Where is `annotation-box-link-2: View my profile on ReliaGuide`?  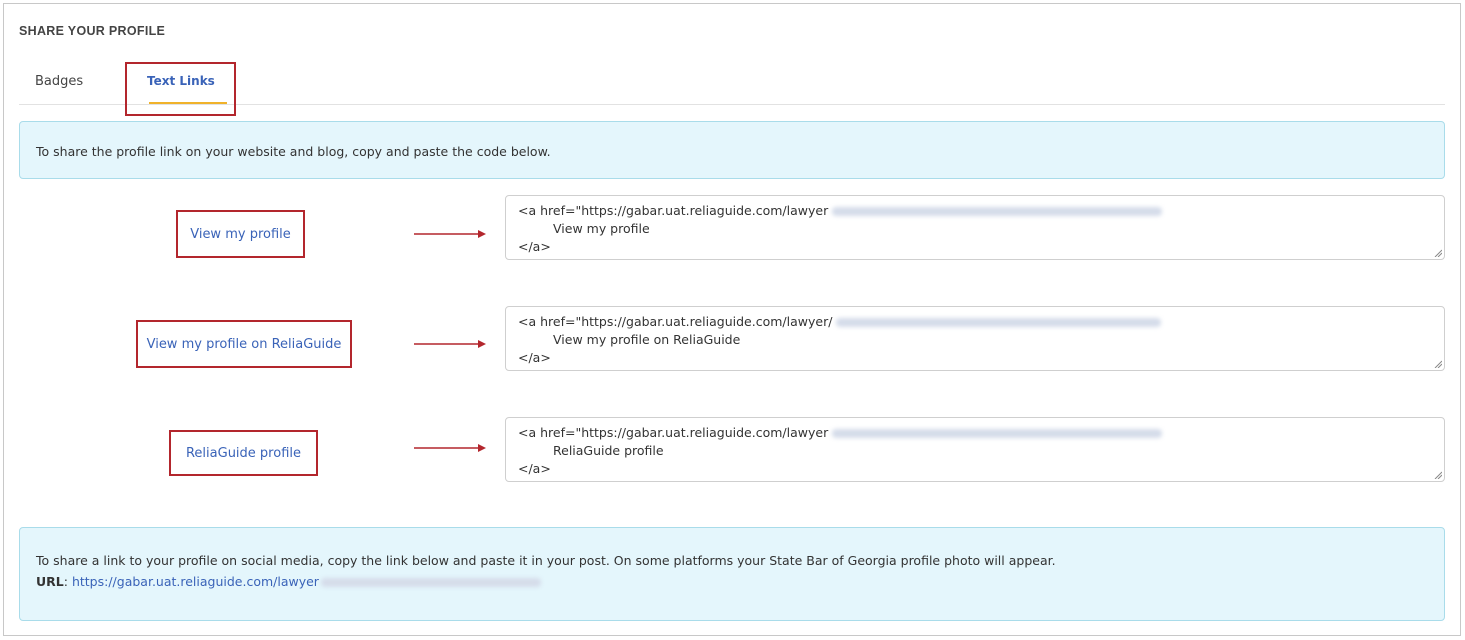 annotation-box-link-2: View my profile on ReliaGuide is located at coordinates (244, 344).